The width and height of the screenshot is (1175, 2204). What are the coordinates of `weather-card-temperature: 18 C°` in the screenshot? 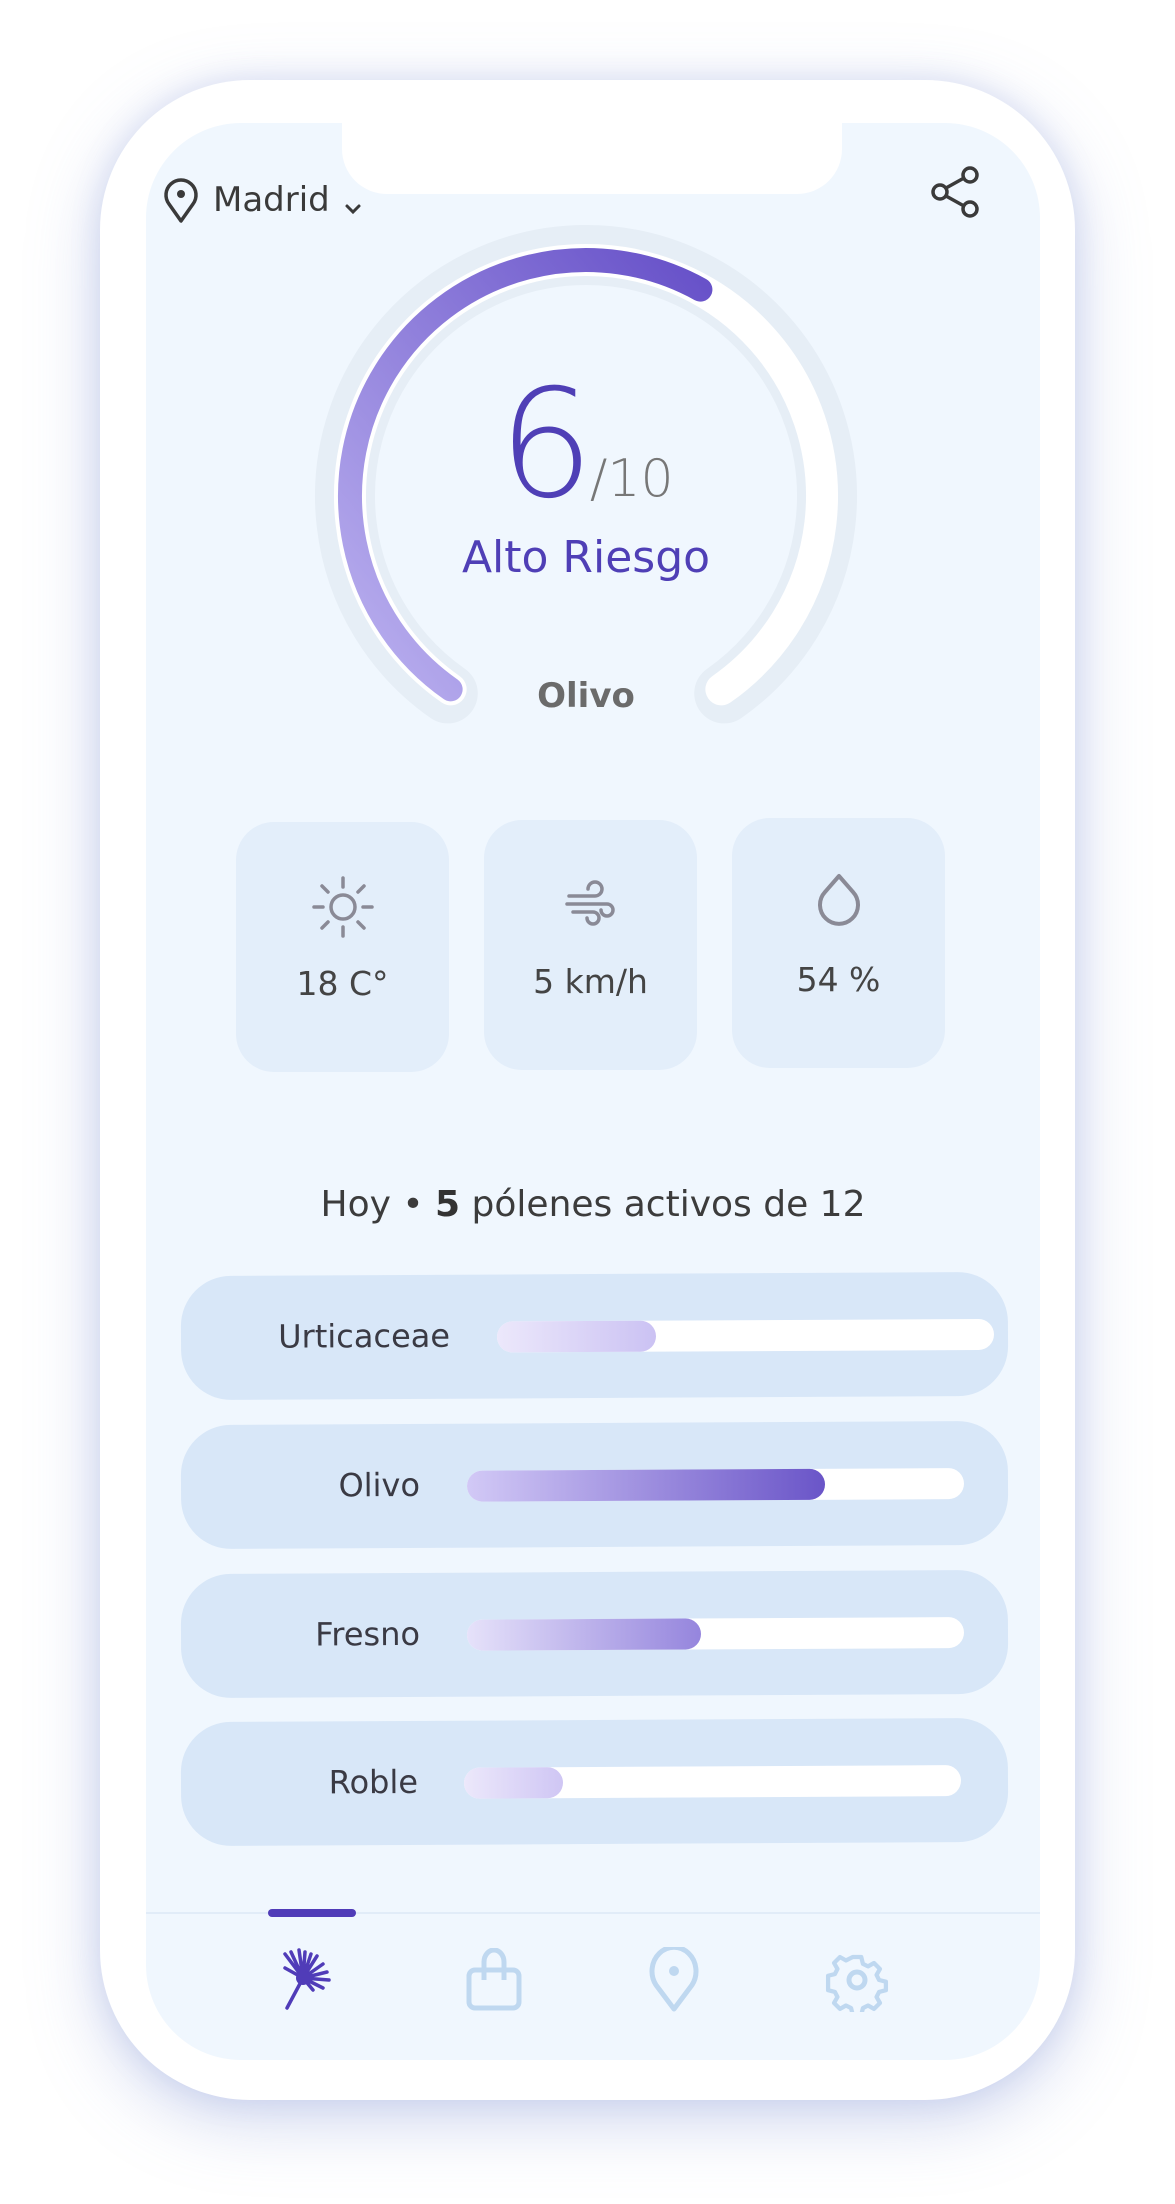 It's located at (342, 947).